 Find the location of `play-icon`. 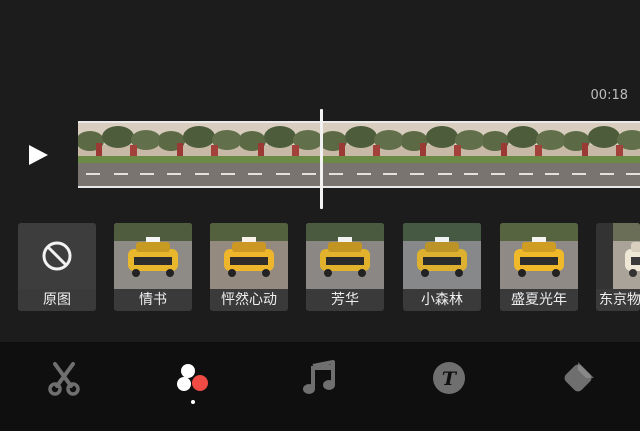

play-icon is located at coordinates (38, 155).